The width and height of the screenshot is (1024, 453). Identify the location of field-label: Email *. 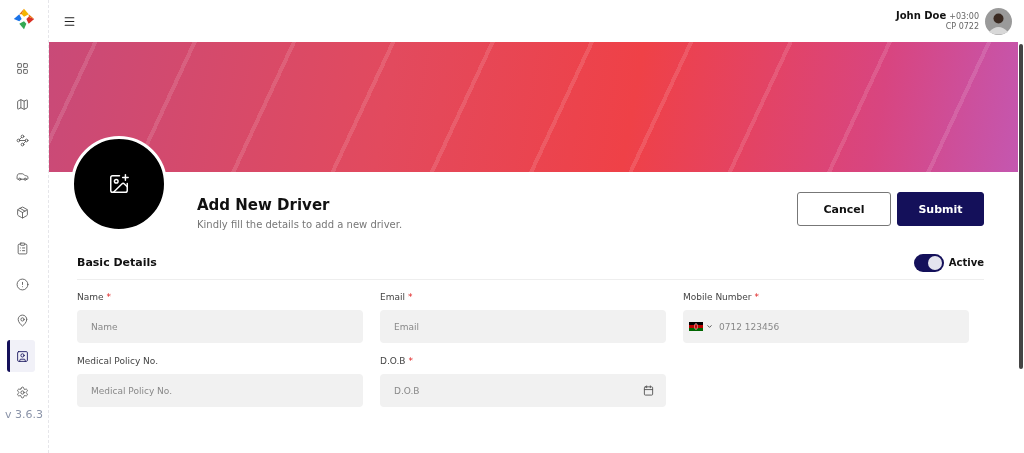
(397, 297).